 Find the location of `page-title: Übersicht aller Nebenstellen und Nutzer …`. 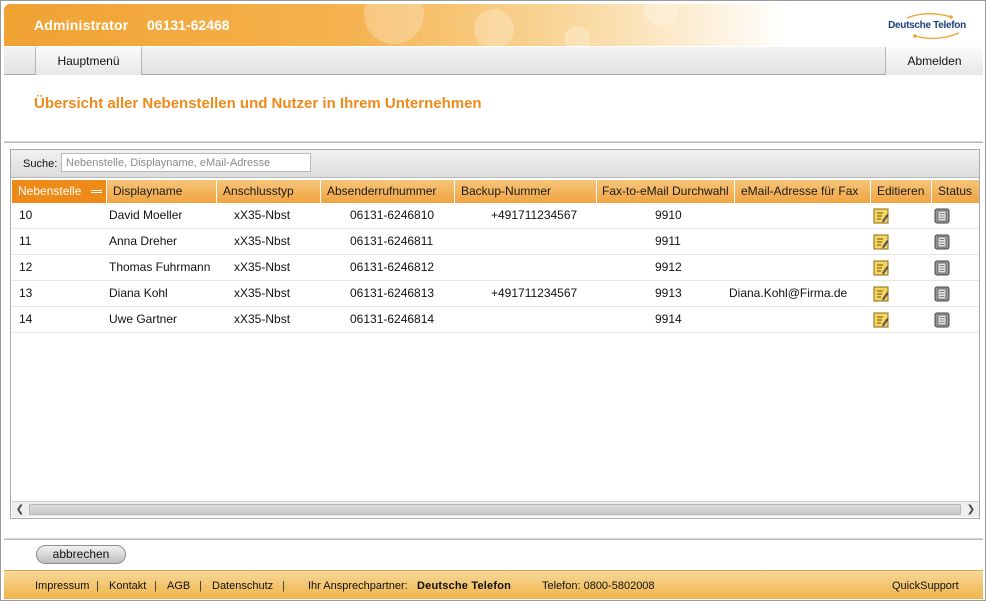

page-title: Übersicht aller Nebenstellen und Nutzer … is located at coordinates (258, 103).